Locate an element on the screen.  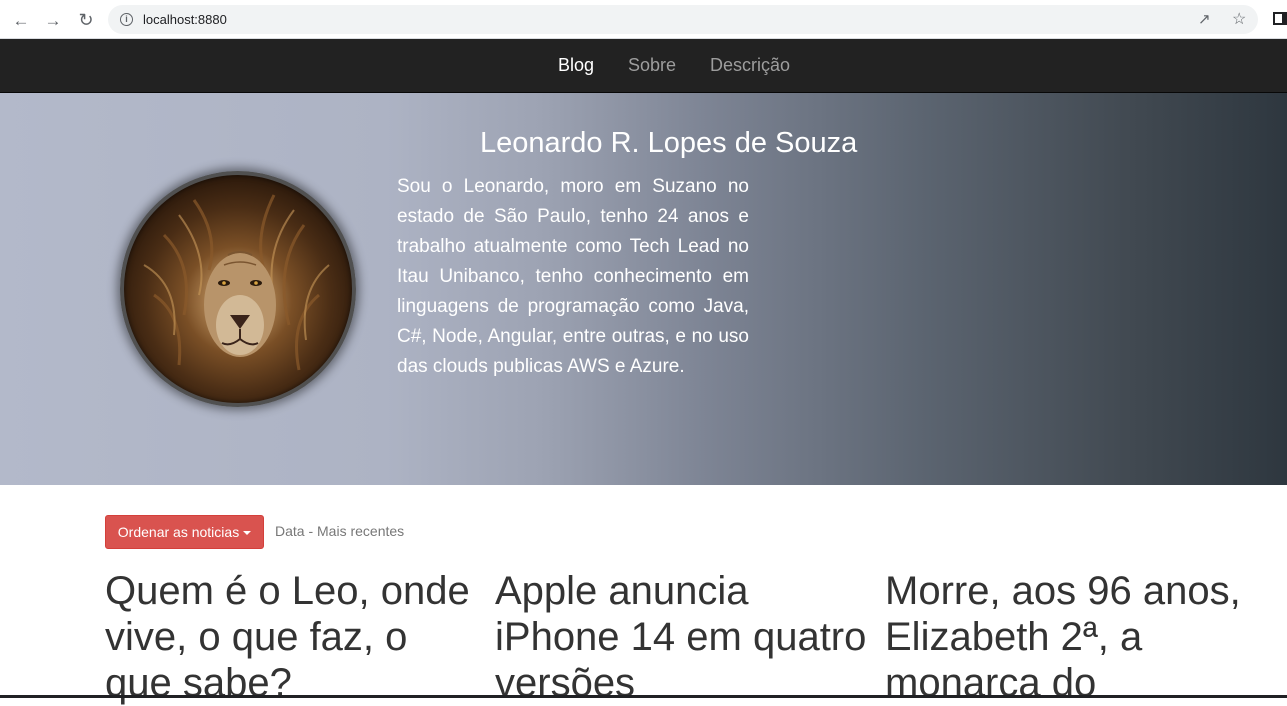
address-bar: i localhost:8880 ↗ ☆ is located at coordinates (683, 19).